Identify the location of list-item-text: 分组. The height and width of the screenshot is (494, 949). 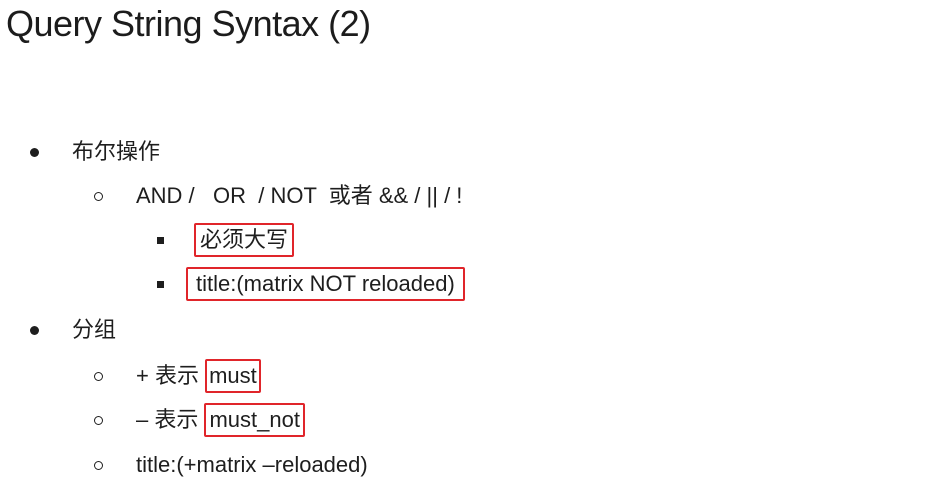
(94, 329).